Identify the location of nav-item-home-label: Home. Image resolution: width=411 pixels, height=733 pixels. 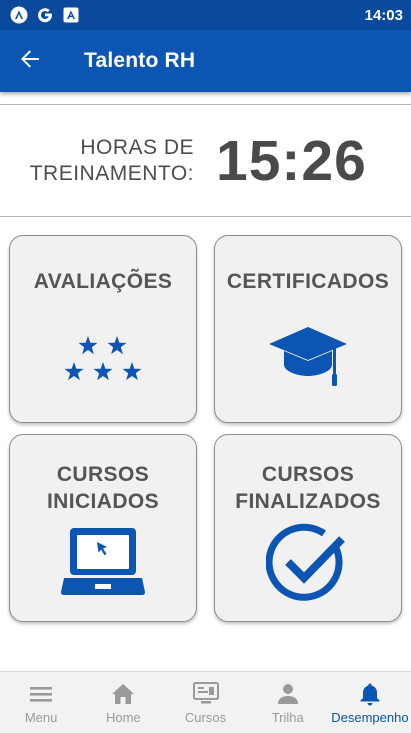
(123, 717).